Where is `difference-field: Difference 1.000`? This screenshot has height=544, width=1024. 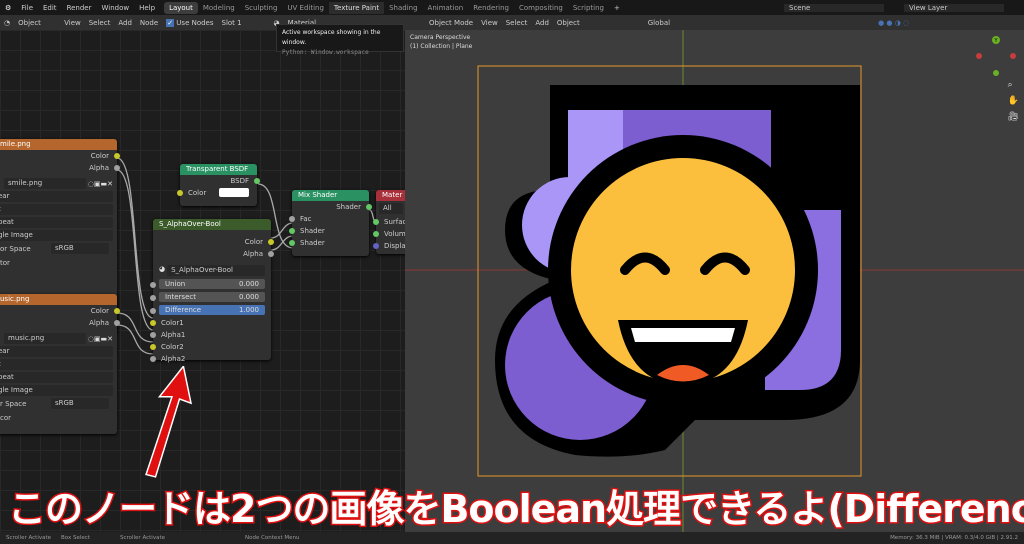 difference-field: Difference 1.000 is located at coordinates (212, 310).